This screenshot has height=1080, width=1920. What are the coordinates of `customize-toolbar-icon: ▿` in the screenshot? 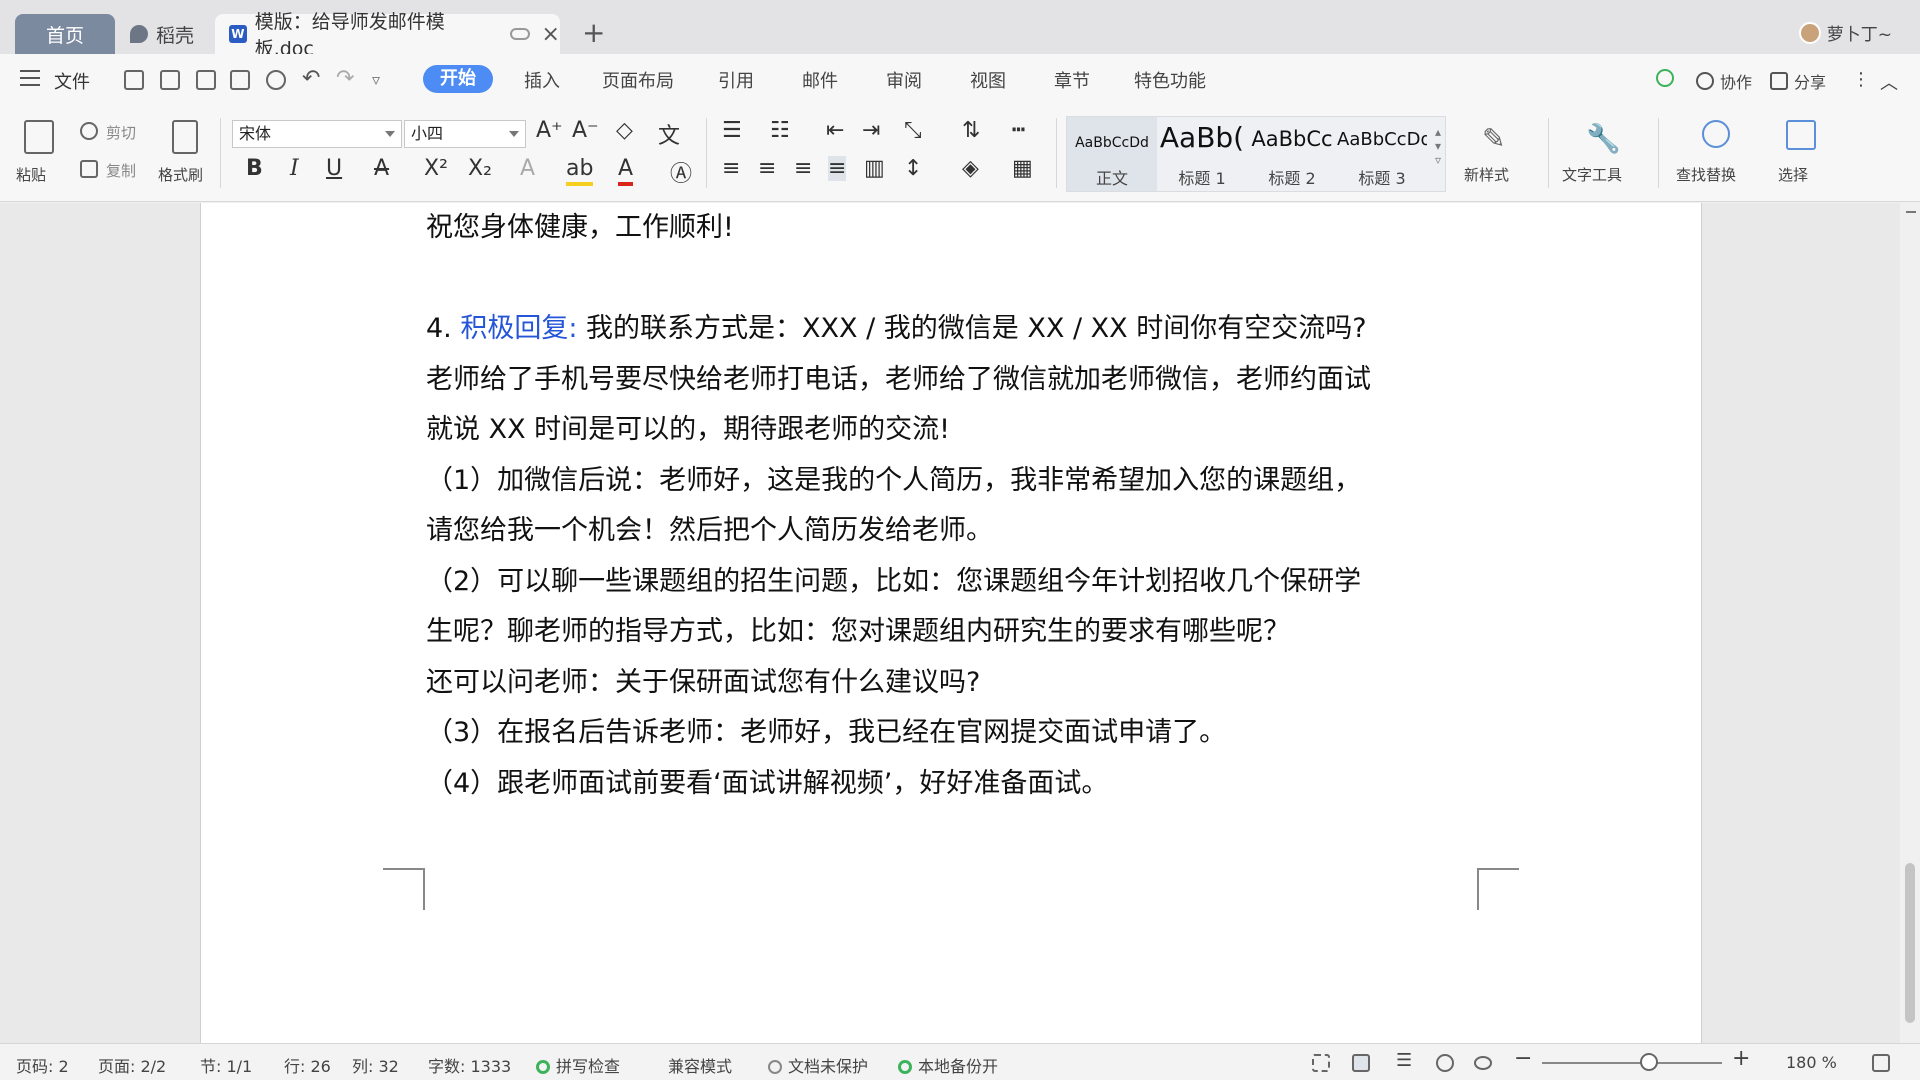 It's located at (382, 80).